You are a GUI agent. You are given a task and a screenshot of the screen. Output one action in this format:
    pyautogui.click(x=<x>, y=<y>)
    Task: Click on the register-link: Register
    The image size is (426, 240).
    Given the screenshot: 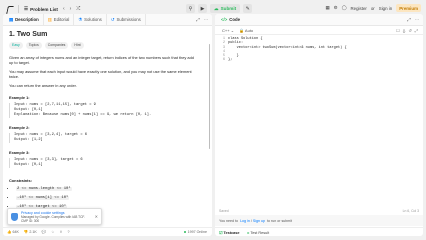 What is the action you would take?
    pyautogui.click(x=359, y=8)
    